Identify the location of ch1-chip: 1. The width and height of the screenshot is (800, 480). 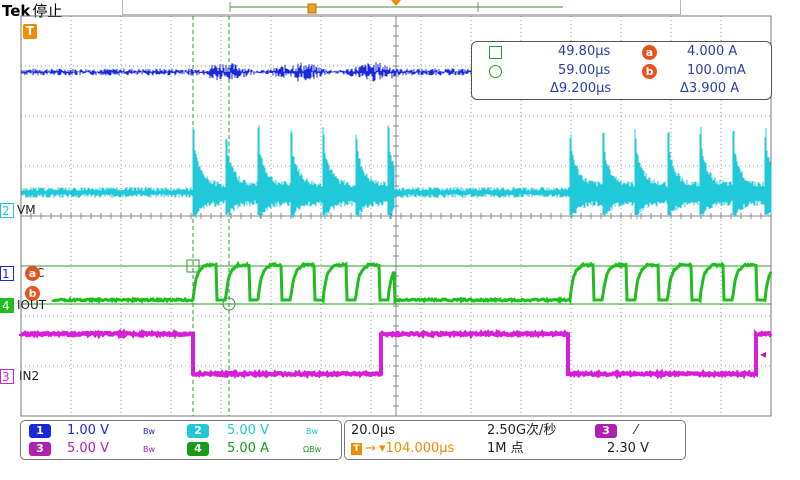
(40, 431).